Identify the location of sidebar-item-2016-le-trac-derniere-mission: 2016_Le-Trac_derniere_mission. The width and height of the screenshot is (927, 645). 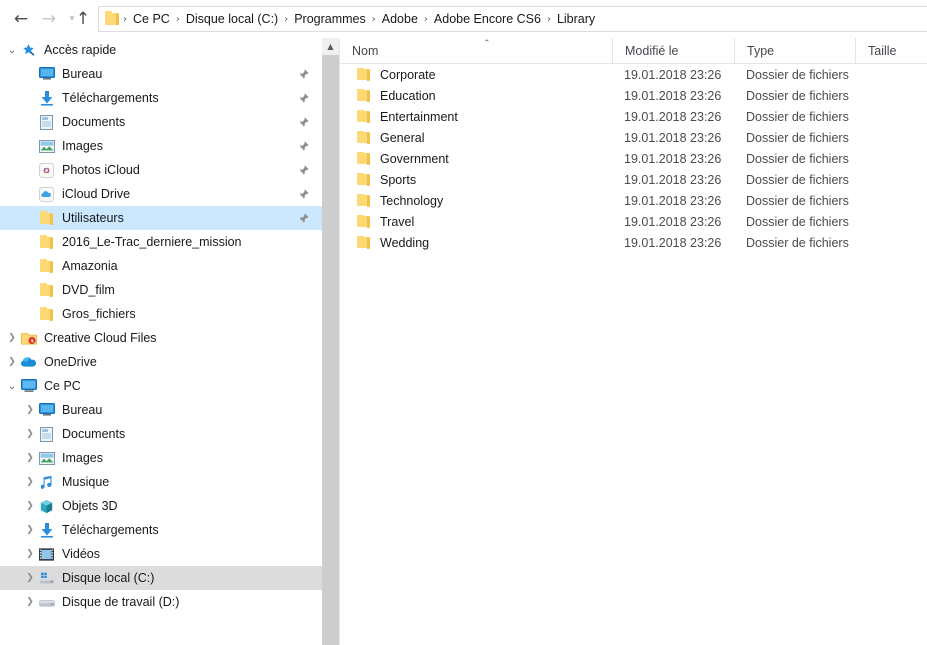
(161, 242).